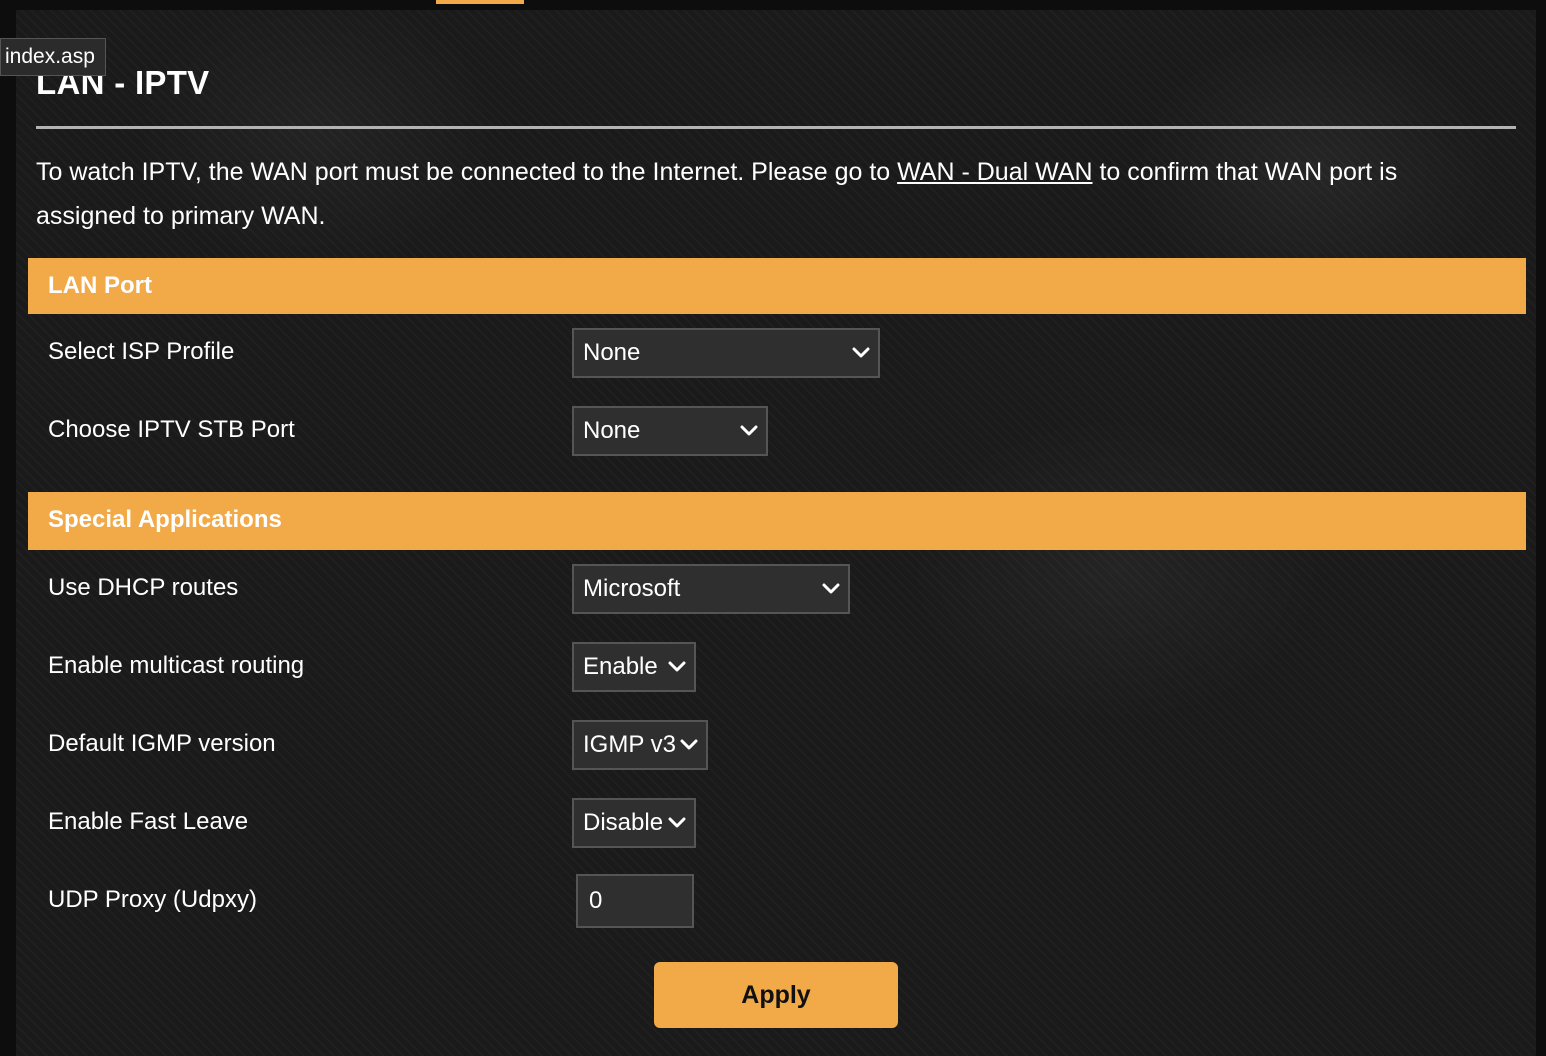 The width and height of the screenshot is (1546, 1056). I want to click on isp-profile-value: None, so click(612, 352).